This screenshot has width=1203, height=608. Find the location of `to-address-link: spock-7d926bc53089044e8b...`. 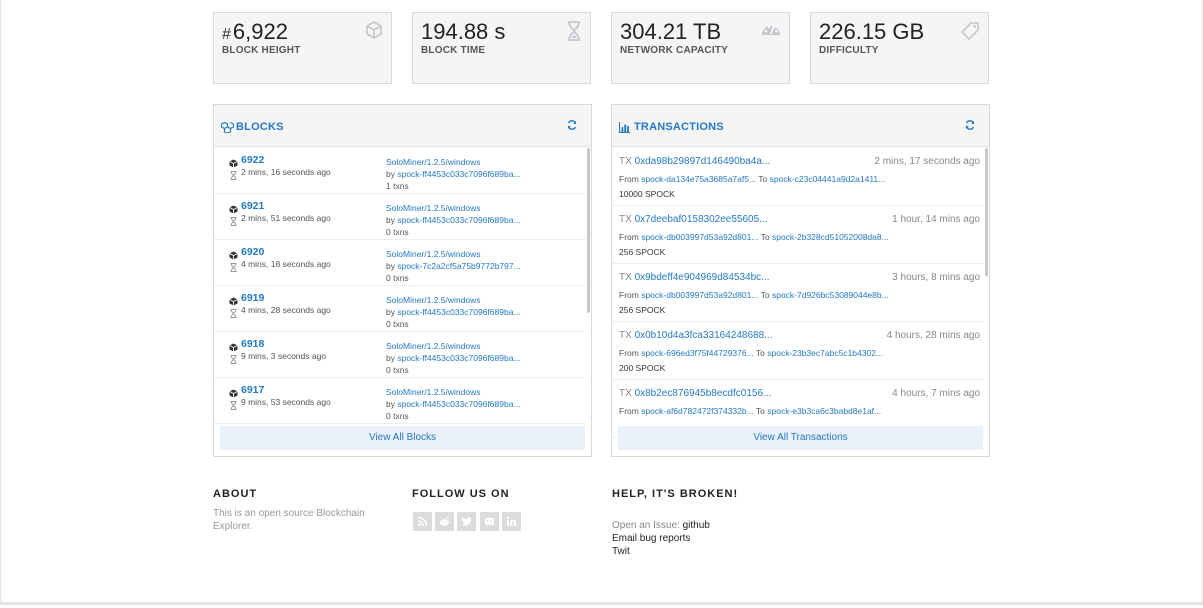

to-address-link: spock-7d926bc53089044e8b... is located at coordinates (830, 295).